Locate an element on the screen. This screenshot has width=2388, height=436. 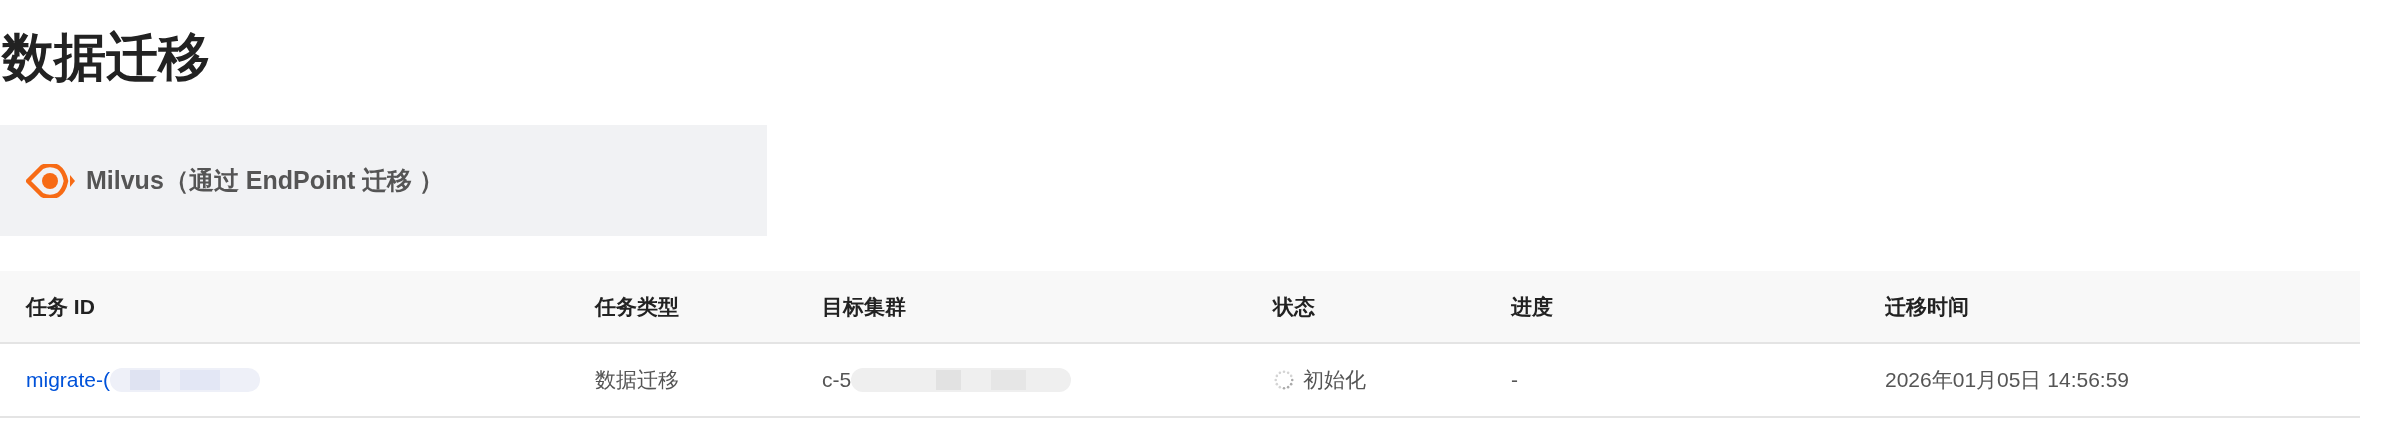
column-header: 目标集群 is located at coordinates (864, 306).